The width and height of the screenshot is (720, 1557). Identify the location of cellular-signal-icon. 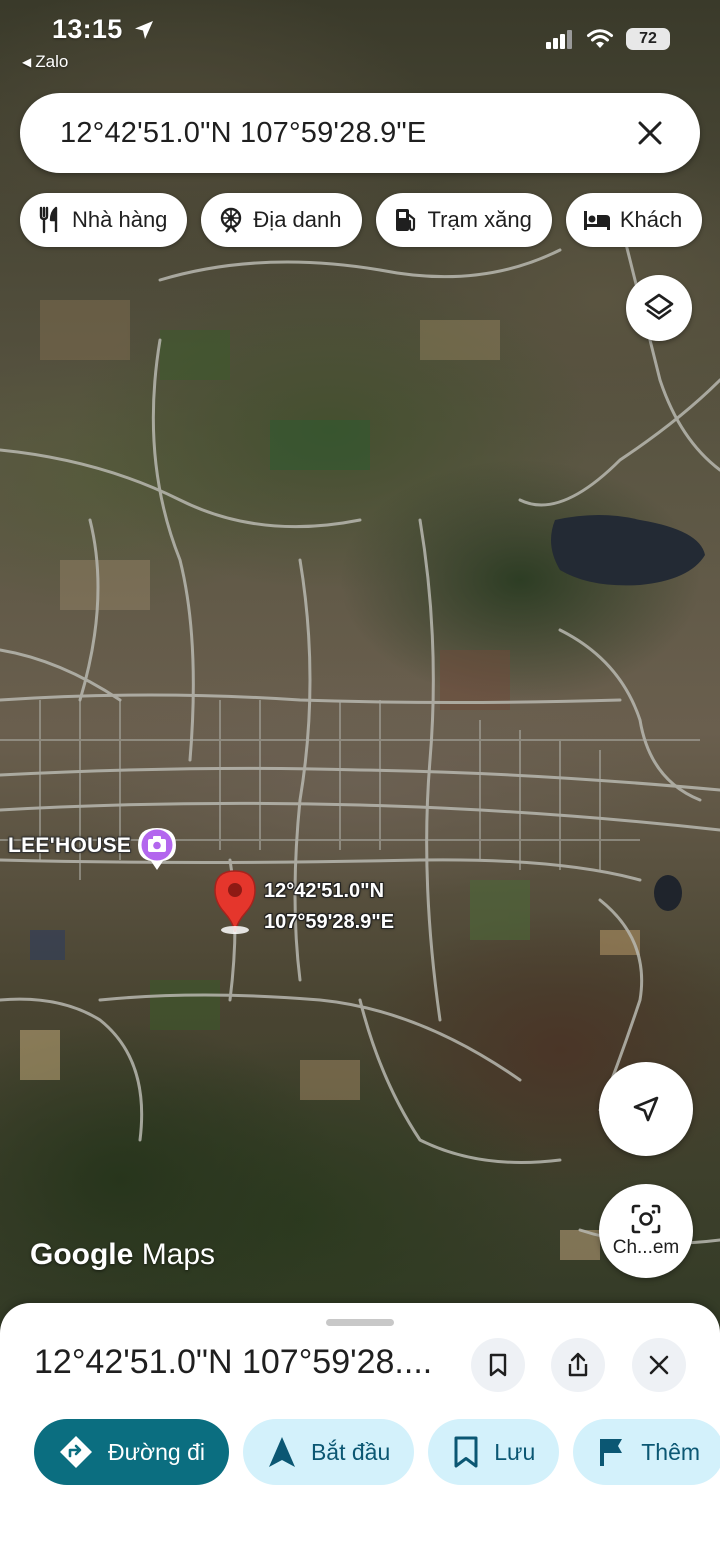
(559, 39).